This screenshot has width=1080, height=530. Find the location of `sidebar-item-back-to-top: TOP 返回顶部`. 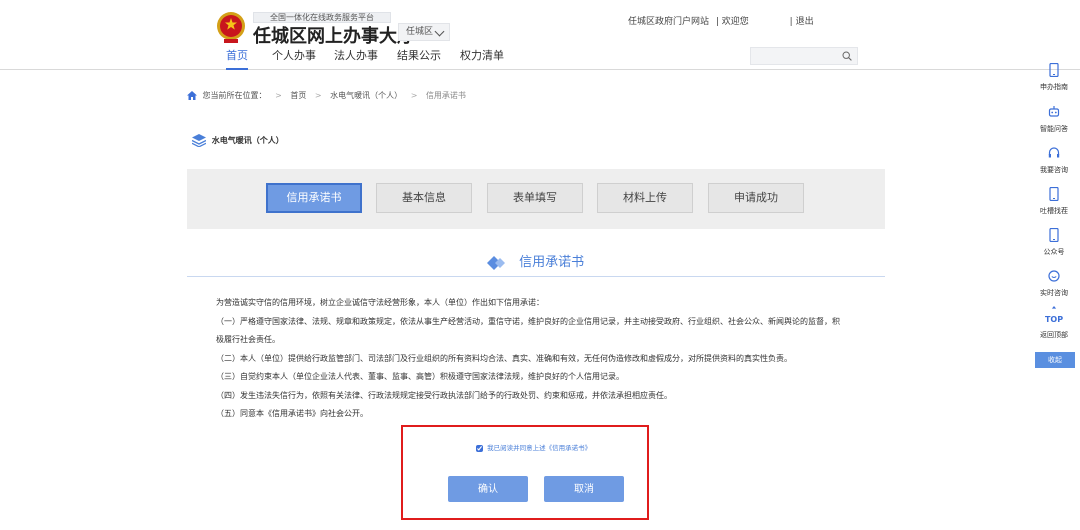

sidebar-item-back-to-top: TOP 返回顶部 is located at coordinates (1054, 324).